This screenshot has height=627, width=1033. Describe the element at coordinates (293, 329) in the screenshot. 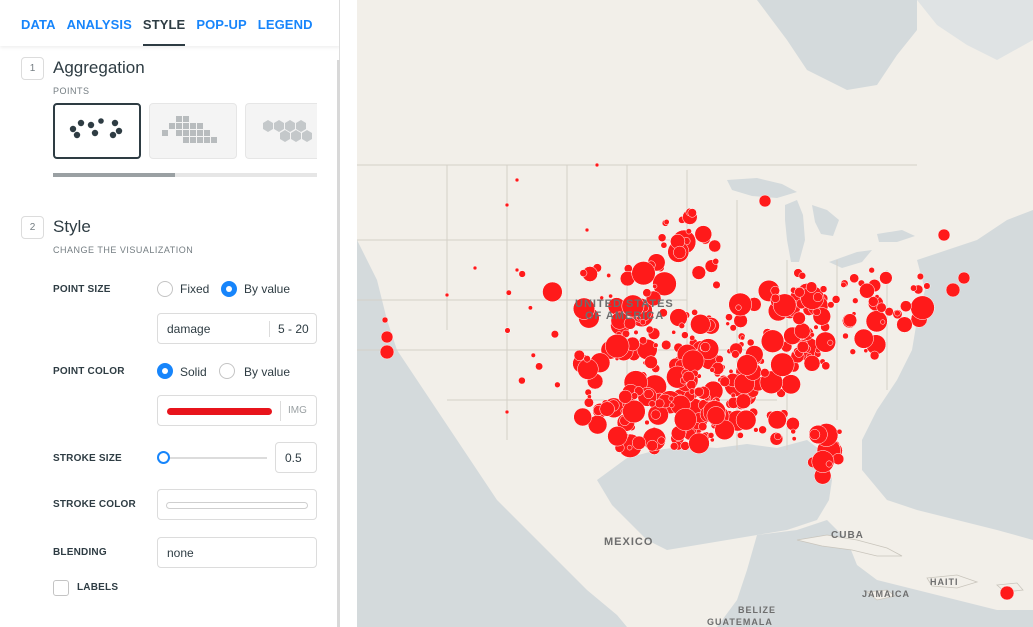

I see `point-size-range-value: 5 - 20` at that location.